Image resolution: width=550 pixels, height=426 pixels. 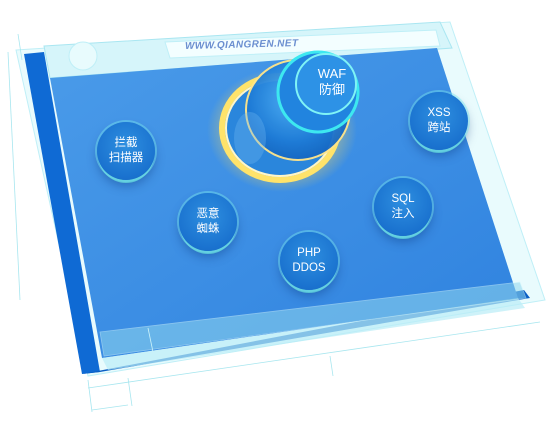 I want to click on threat-line1: SQL, so click(x=403, y=199).